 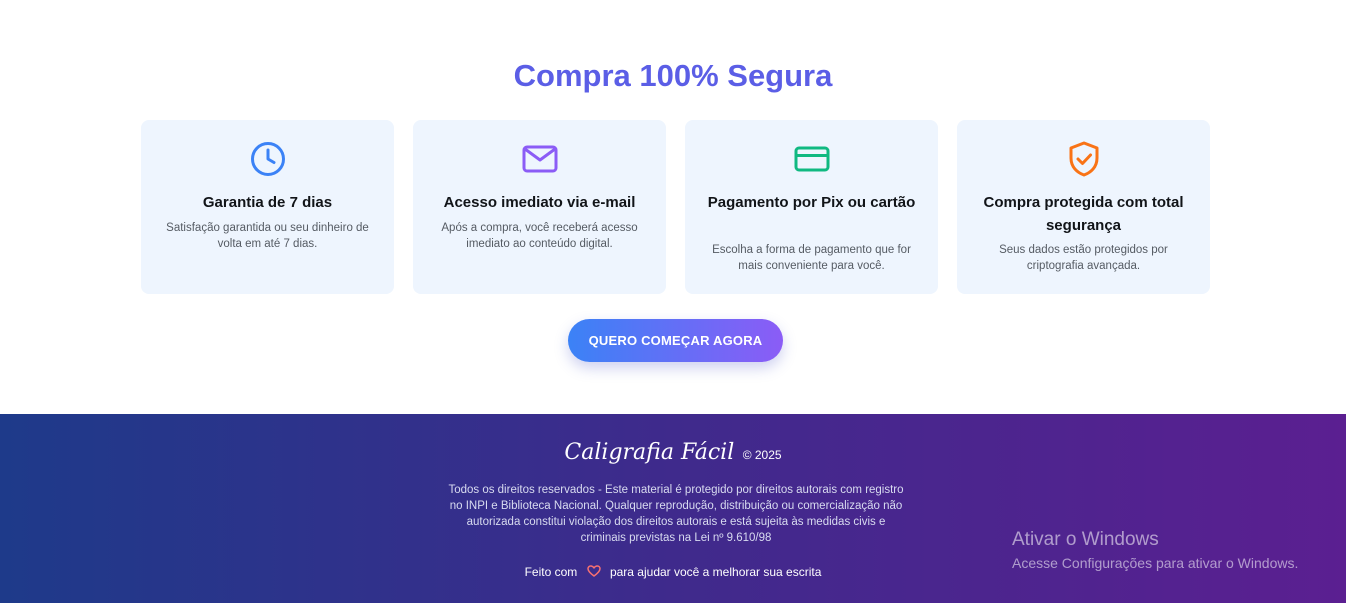 What do you see at coordinates (762, 455) in the screenshot?
I see `copyright: © 2025` at bounding box center [762, 455].